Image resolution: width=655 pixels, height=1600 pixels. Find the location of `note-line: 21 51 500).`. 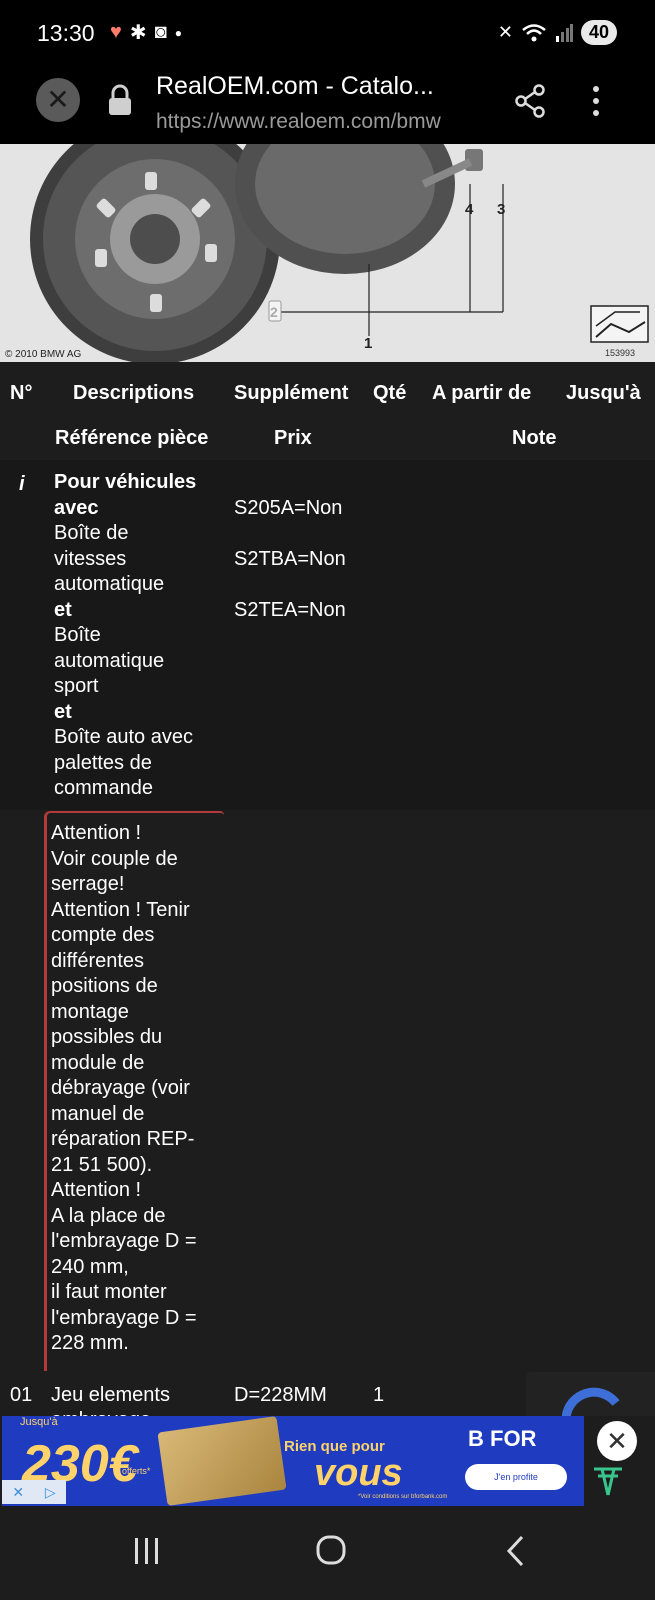

note-line: 21 51 500). is located at coordinates (102, 1164).